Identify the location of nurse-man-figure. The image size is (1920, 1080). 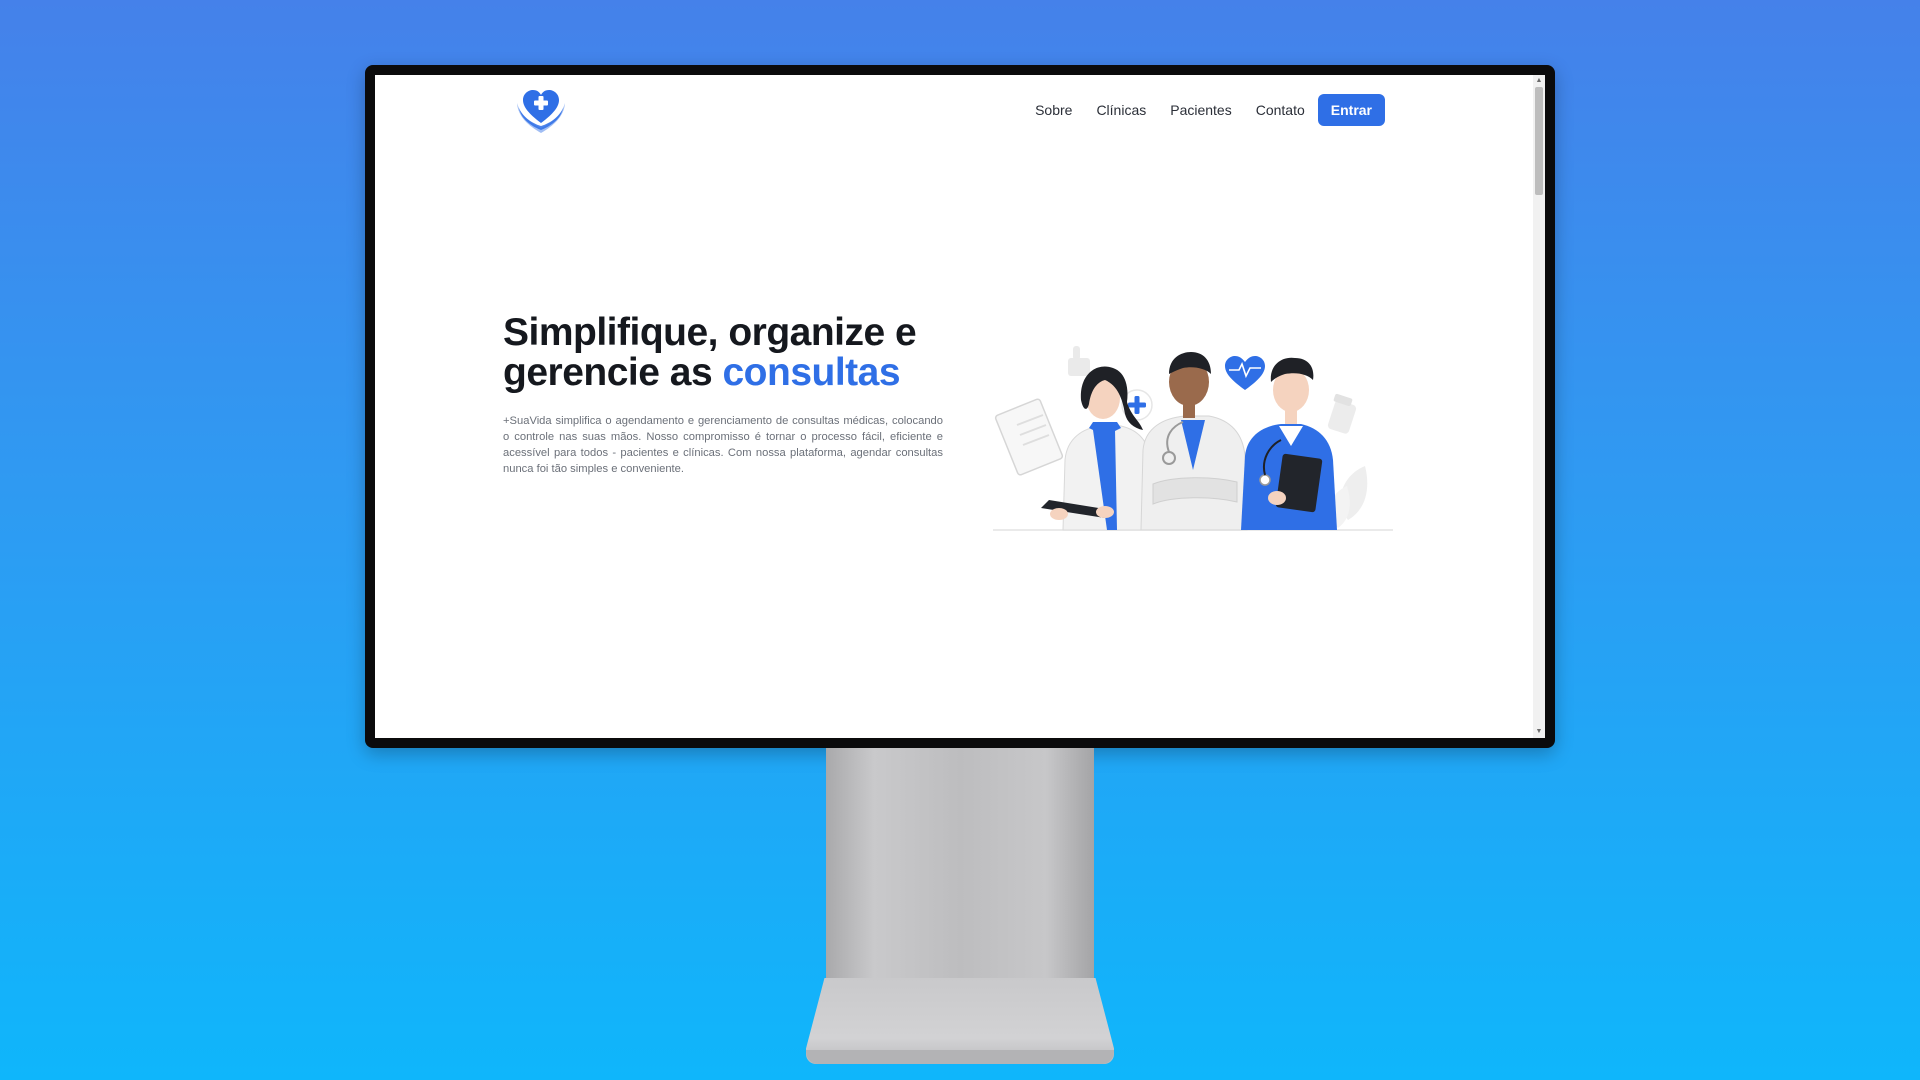
(1289, 443).